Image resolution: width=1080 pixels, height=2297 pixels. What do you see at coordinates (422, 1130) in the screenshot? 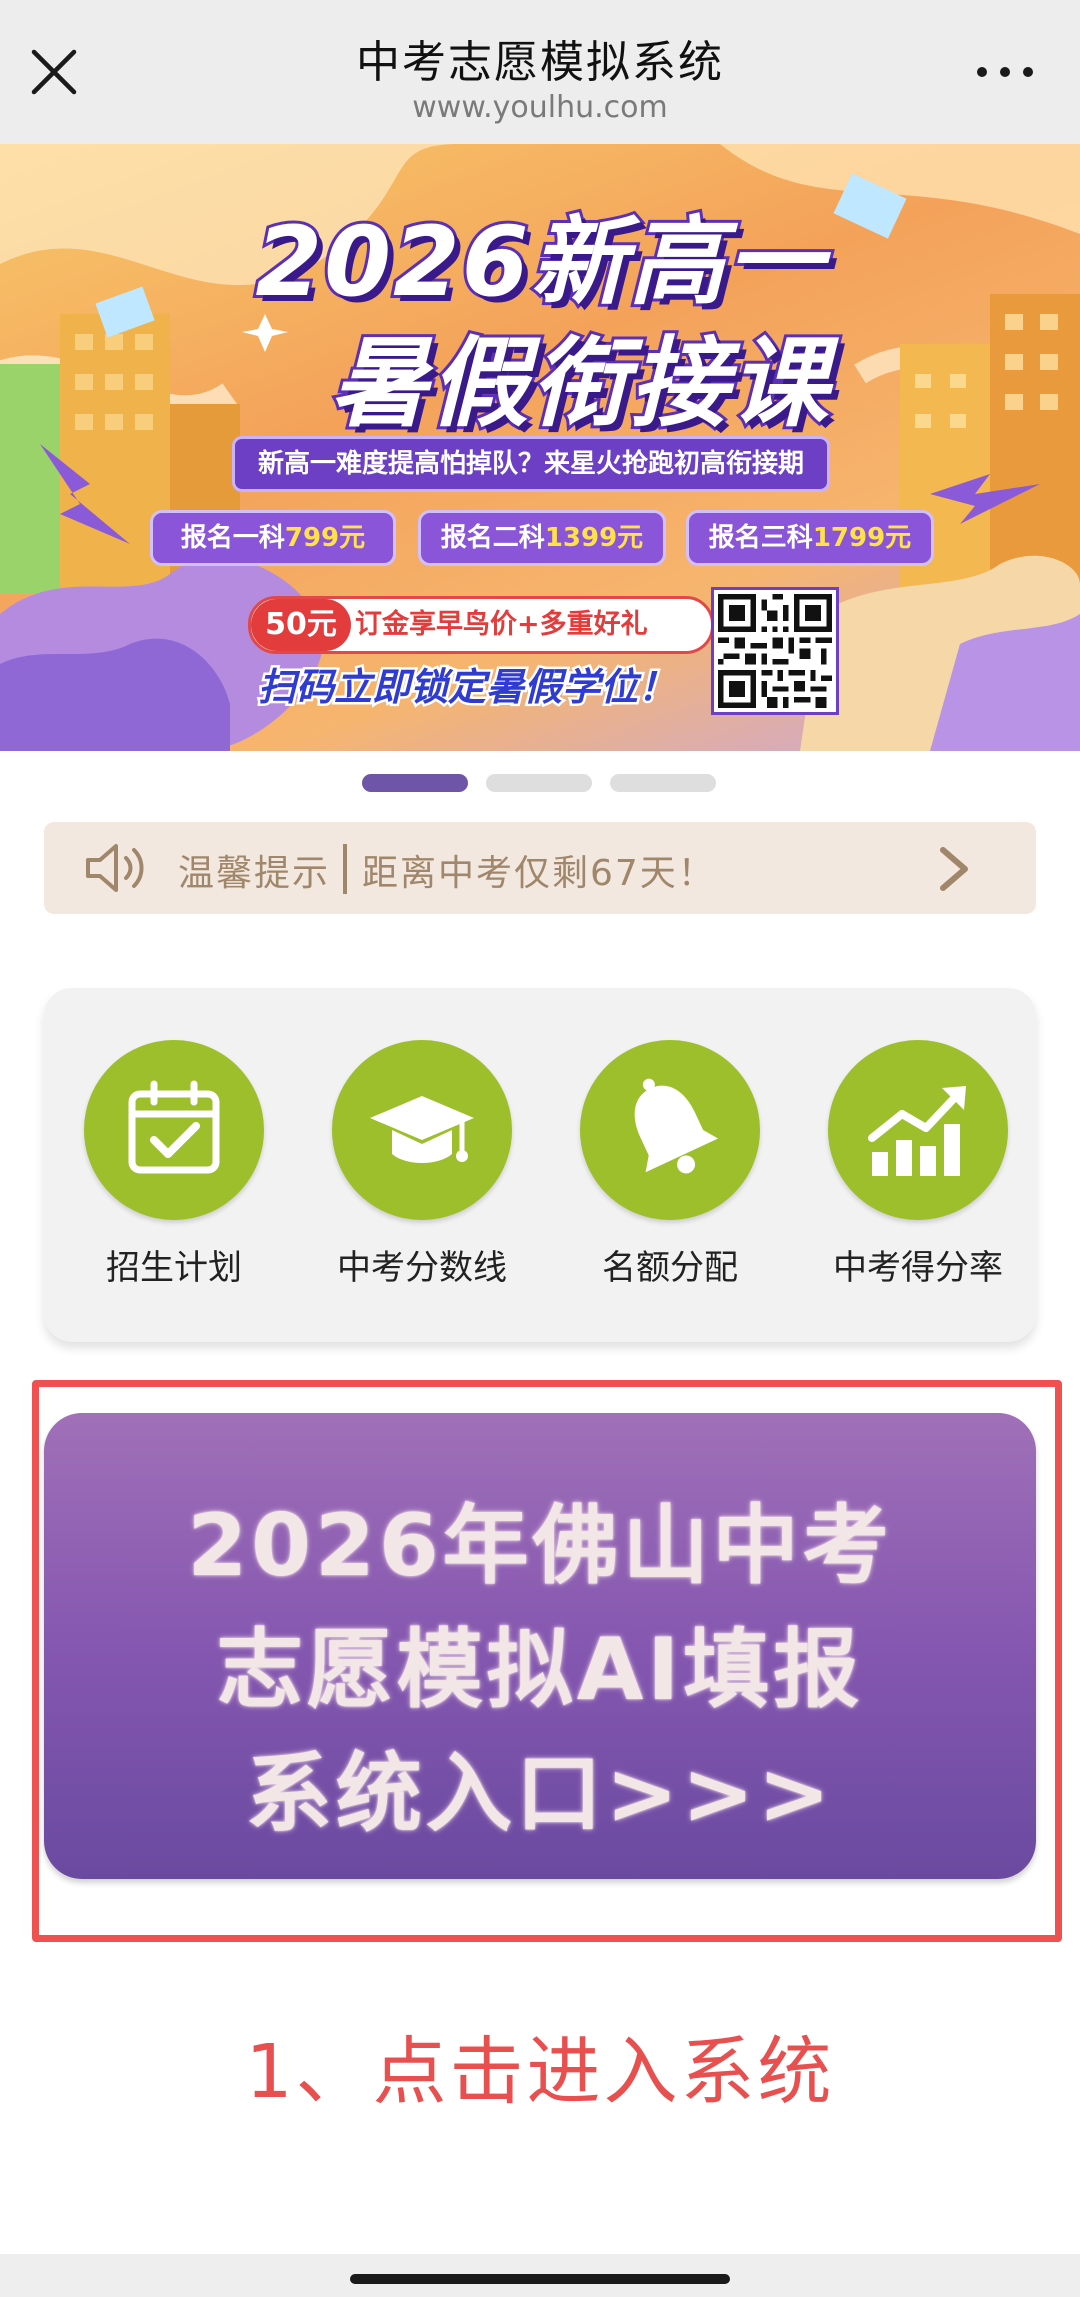
I see `graduation-cap-icon` at bounding box center [422, 1130].